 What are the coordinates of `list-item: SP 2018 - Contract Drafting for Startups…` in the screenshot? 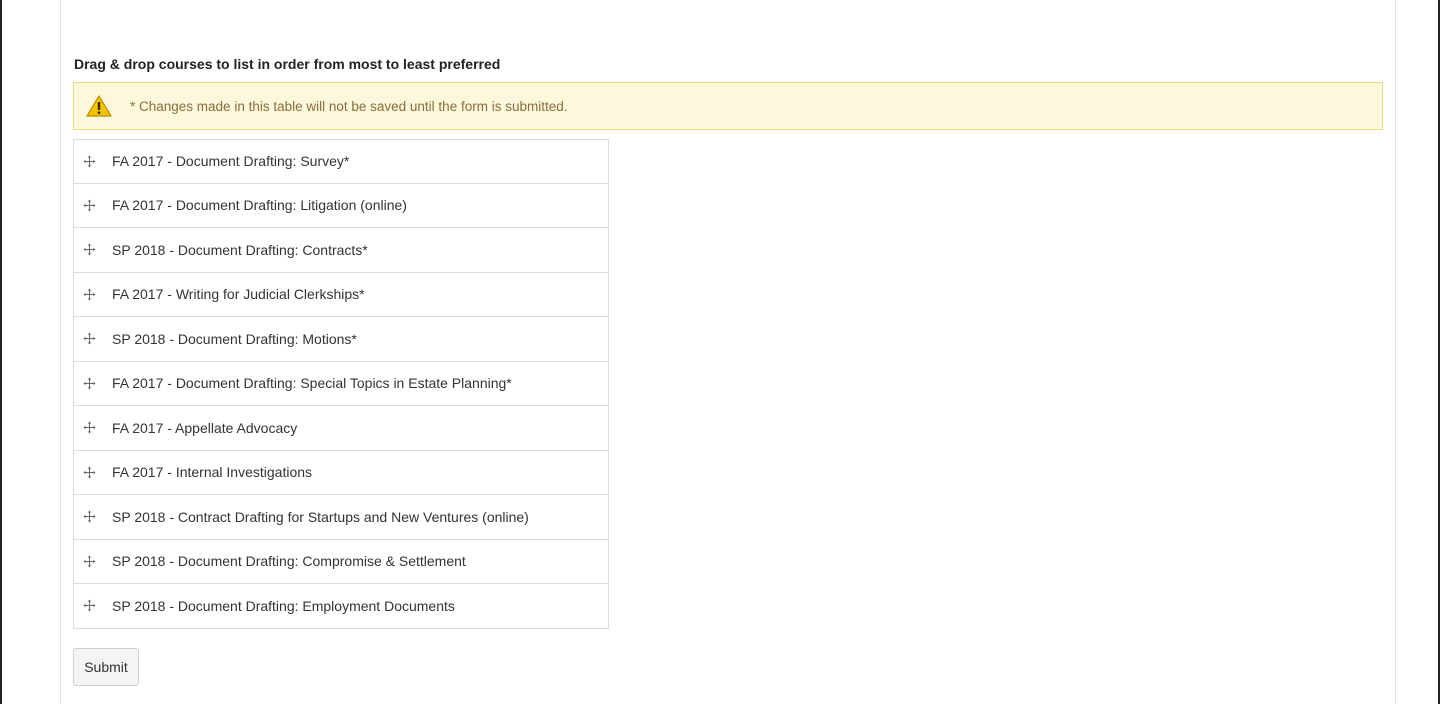 It's located at (341, 517).